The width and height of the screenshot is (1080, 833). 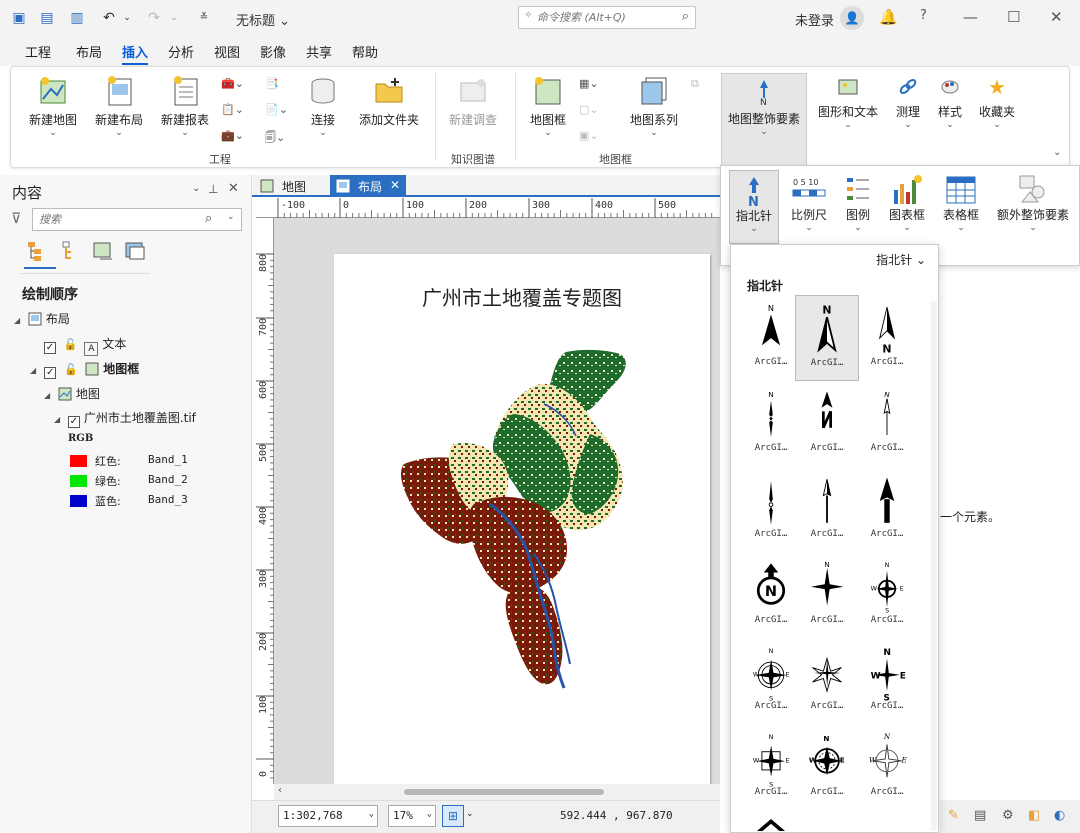 I want to click on command-search: ✧ ⌕, so click(x=607, y=17).